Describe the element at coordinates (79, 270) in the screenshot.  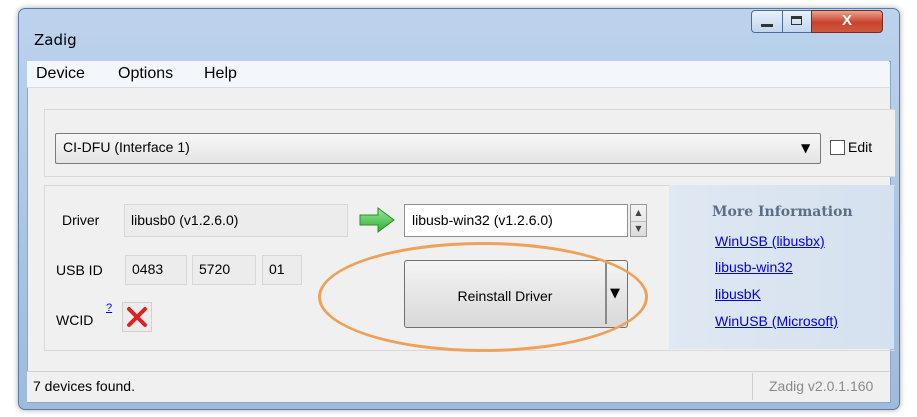
I see `usb-id-label: USB ID` at that location.